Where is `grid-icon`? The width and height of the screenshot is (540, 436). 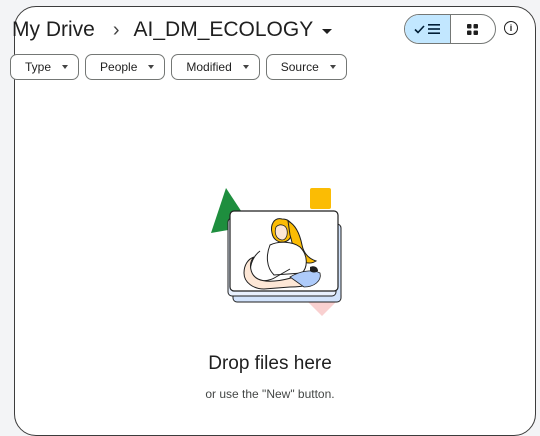
grid-icon is located at coordinates (473, 29).